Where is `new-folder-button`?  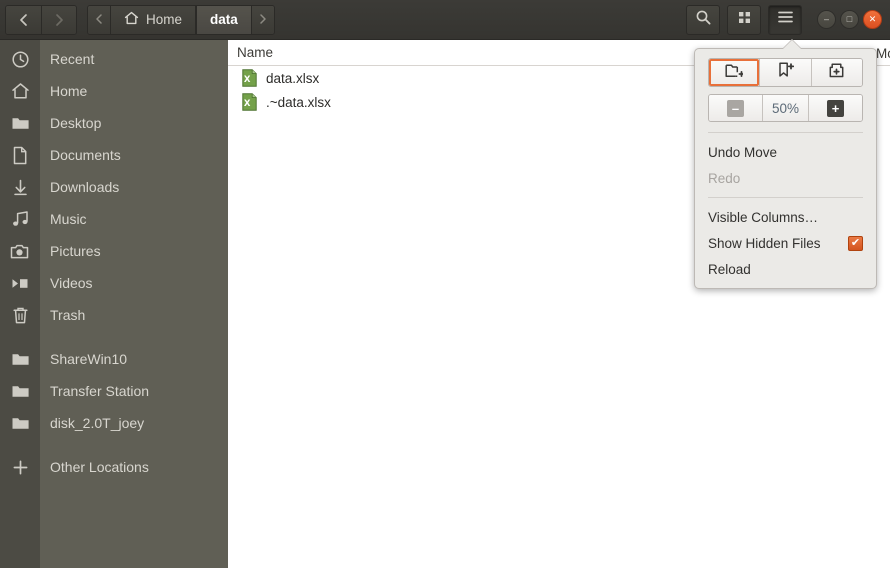 new-folder-button is located at coordinates (734, 72).